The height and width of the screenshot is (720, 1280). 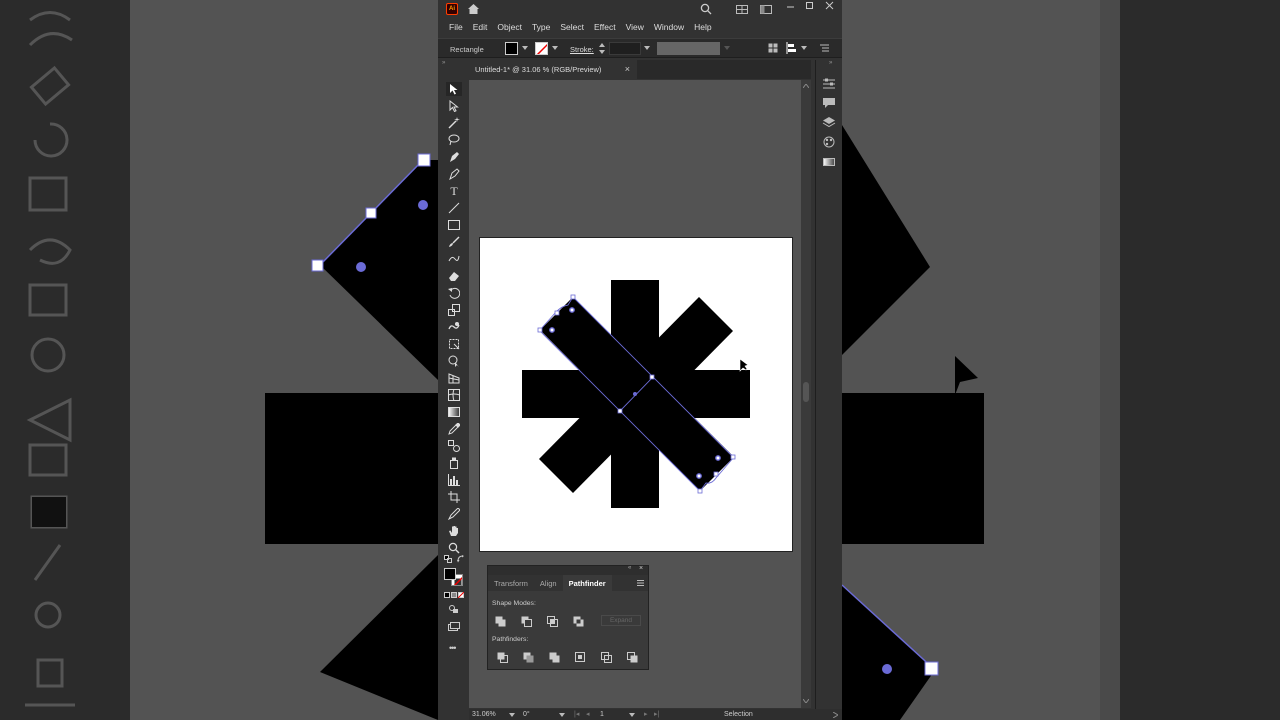 What do you see at coordinates (627, 69) in the screenshot?
I see `tab-close-icon: ×` at bounding box center [627, 69].